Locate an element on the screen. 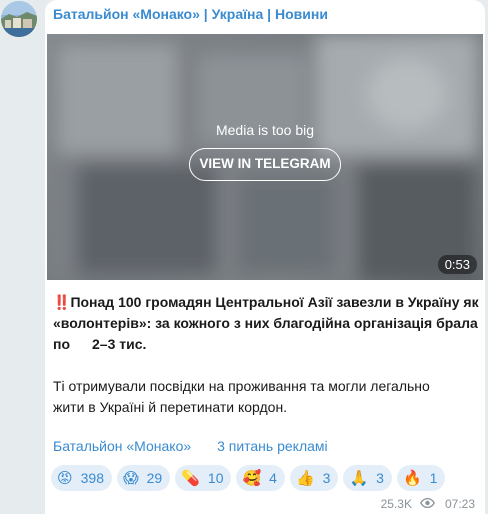 The height and width of the screenshot is (514, 488). fire-icon: 🔥 is located at coordinates (412, 478).